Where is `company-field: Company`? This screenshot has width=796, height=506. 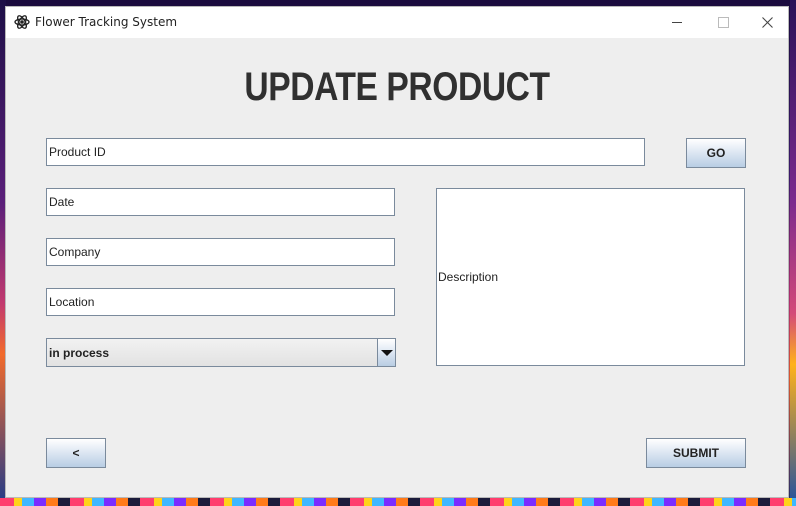
company-field: Company is located at coordinates (220, 252).